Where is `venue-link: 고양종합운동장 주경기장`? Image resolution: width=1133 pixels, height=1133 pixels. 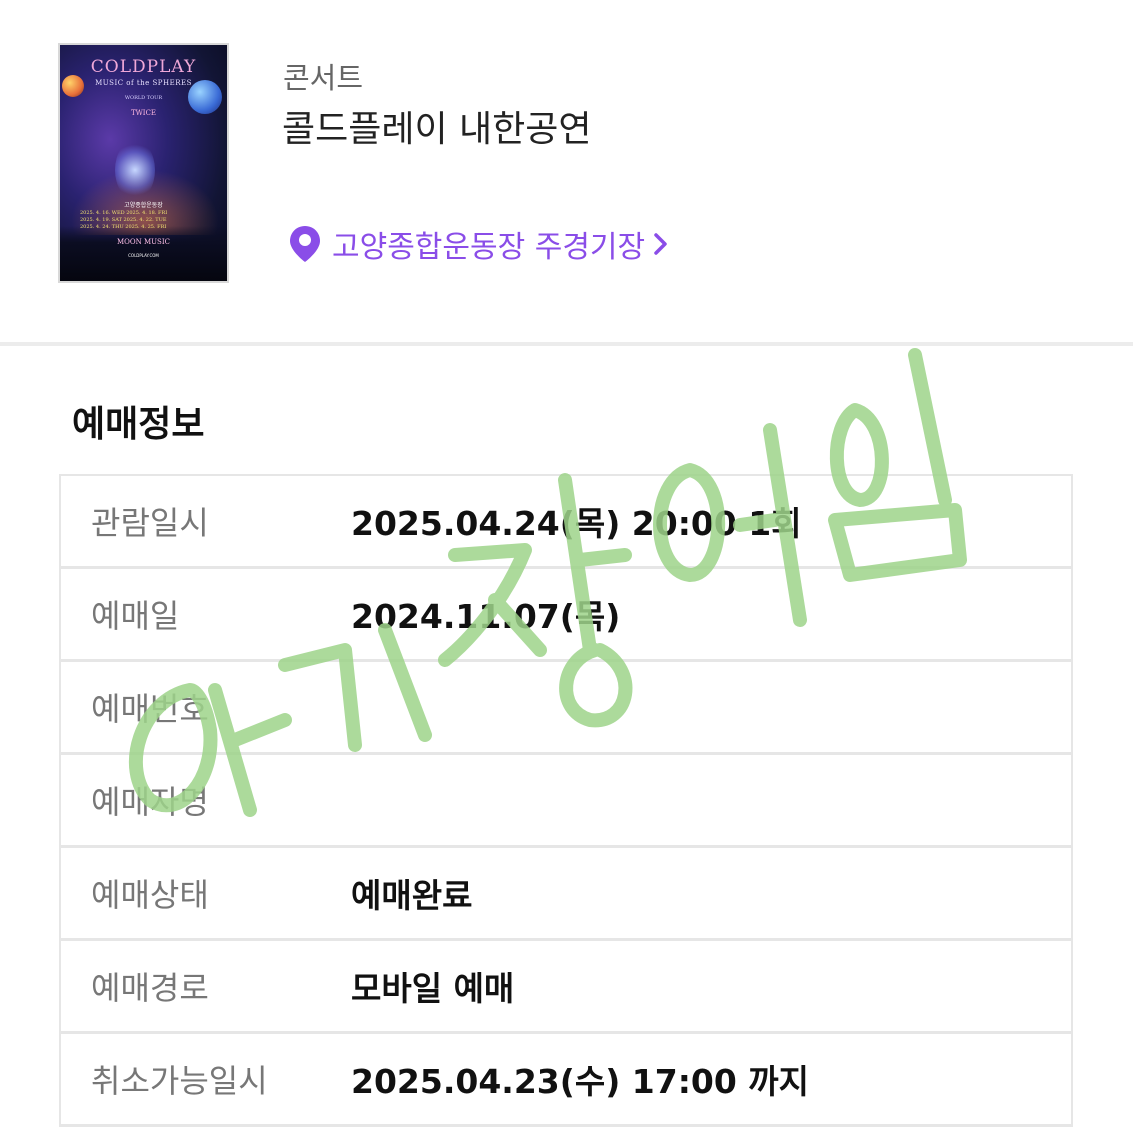 venue-link: 고양종합운동장 주경기장 is located at coordinates (478, 244).